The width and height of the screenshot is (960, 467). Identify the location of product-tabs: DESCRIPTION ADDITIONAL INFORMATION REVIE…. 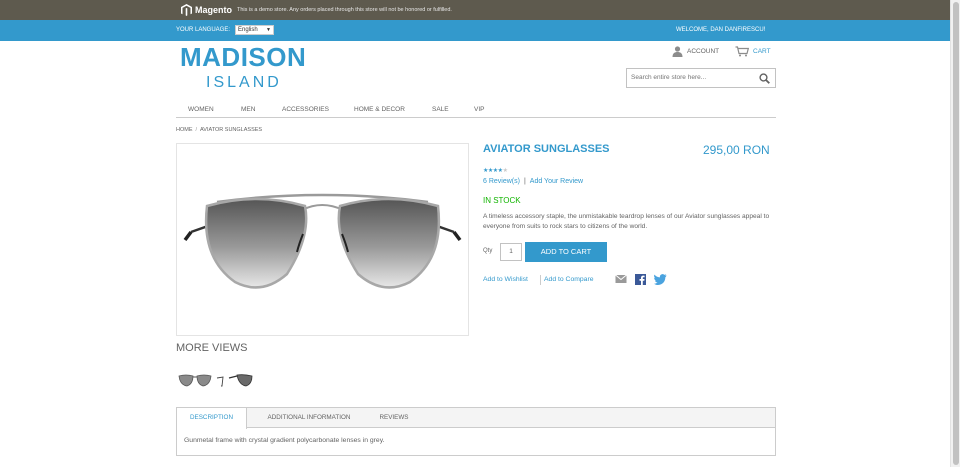
(476, 431).